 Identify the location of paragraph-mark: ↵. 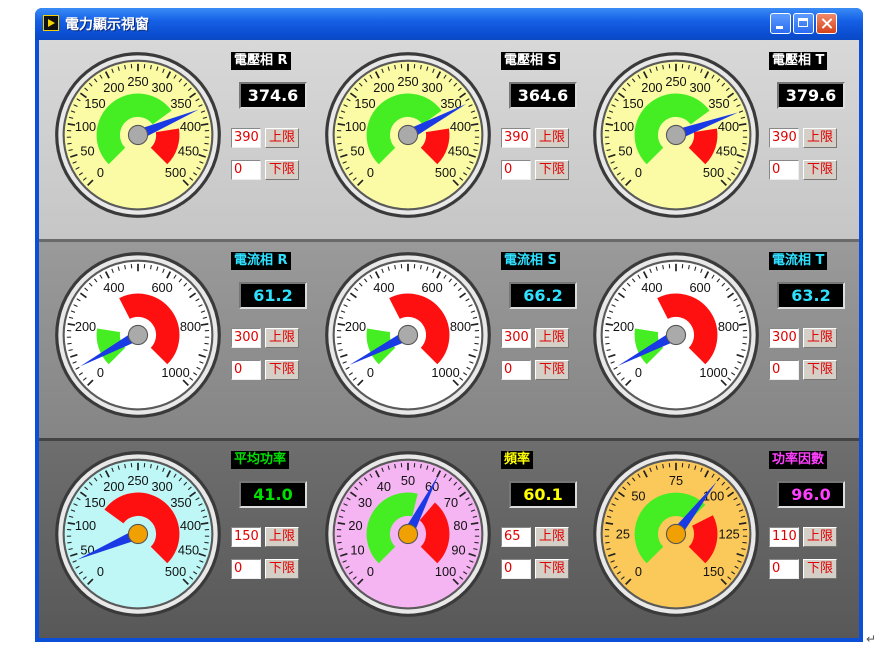
(871, 639).